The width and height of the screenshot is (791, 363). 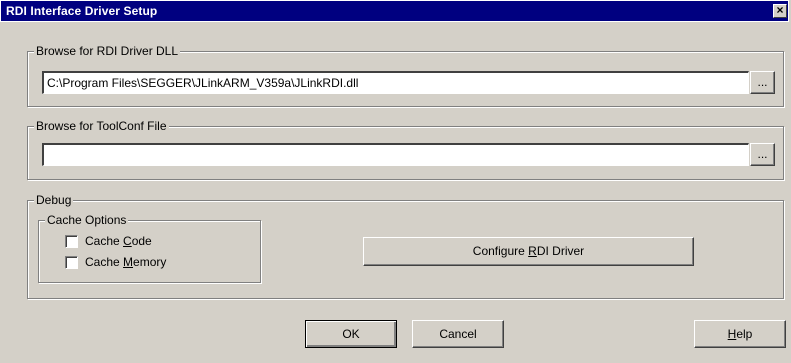 I want to click on title-bar: RDI Interface Driver Setup ×, so click(x=394, y=11).